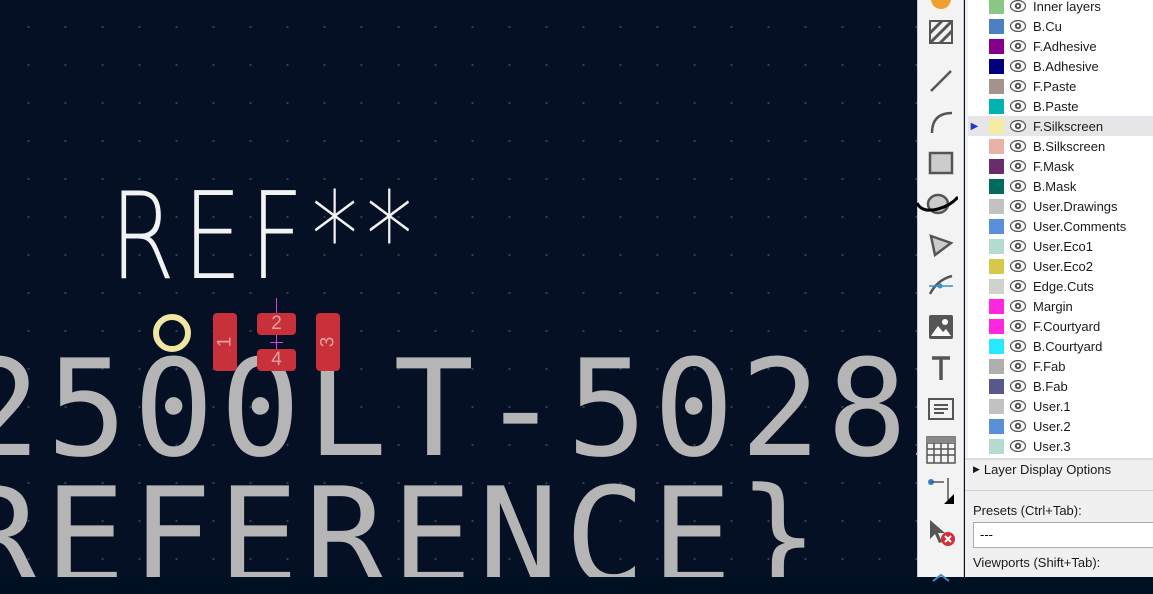  I want to click on bezier-icon, so click(941, 286).